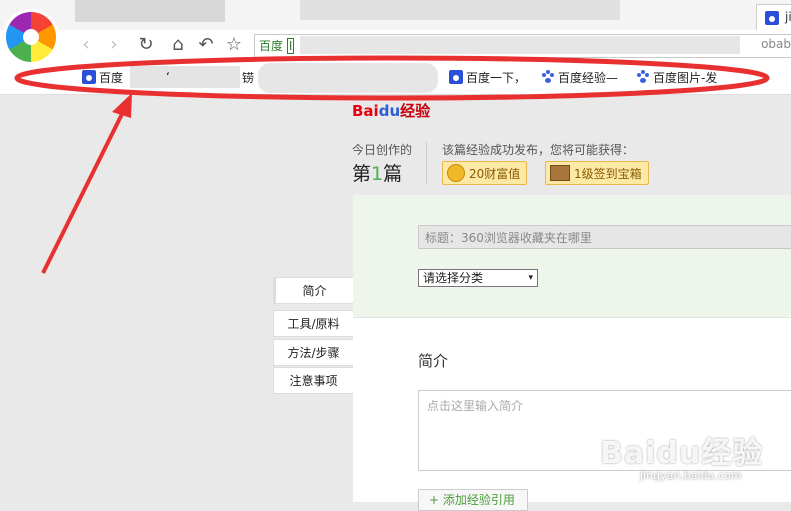 The height and width of the screenshot is (511, 791). What do you see at coordinates (392, 78) in the screenshot?
I see `highlight-ellipse` at bounding box center [392, 78].